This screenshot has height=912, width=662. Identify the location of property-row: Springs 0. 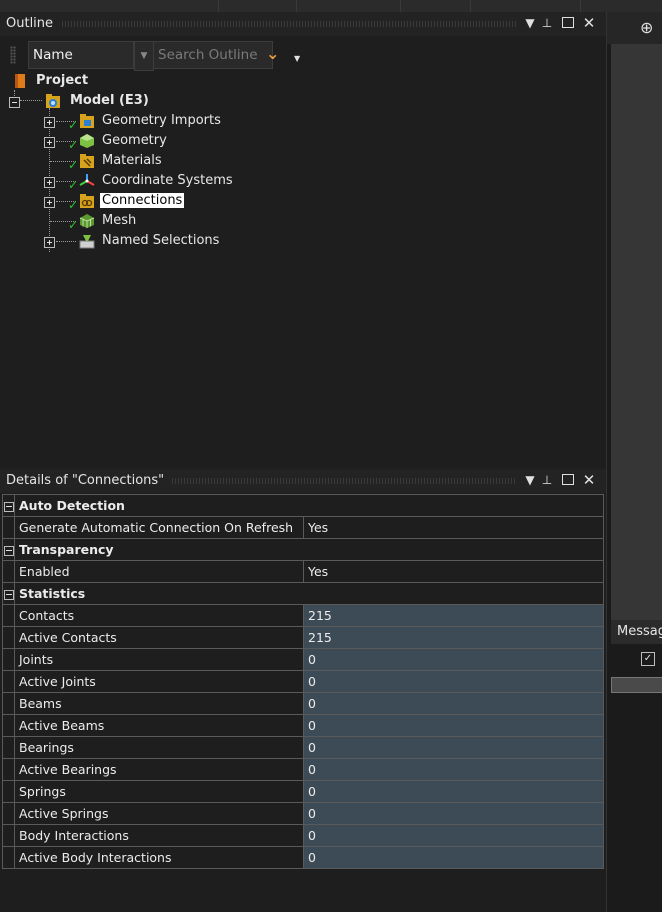
(303, 791).